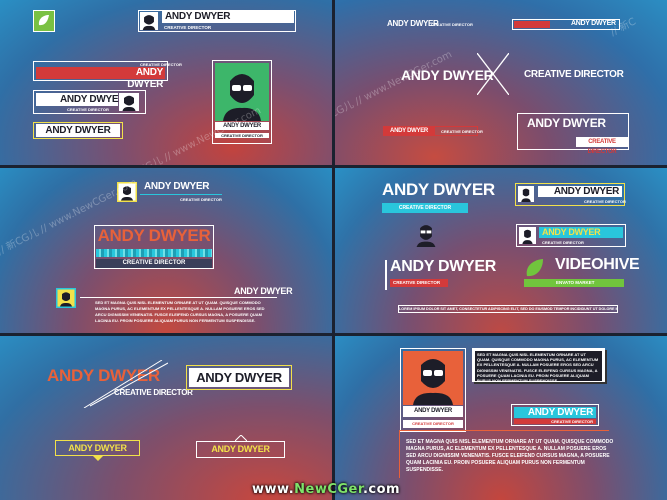 This screenshot has width=667, height=500. What do you see at coordinates (125, 384) in the screenshot?
I see `slash-lines` at bounding box center [125, 384].